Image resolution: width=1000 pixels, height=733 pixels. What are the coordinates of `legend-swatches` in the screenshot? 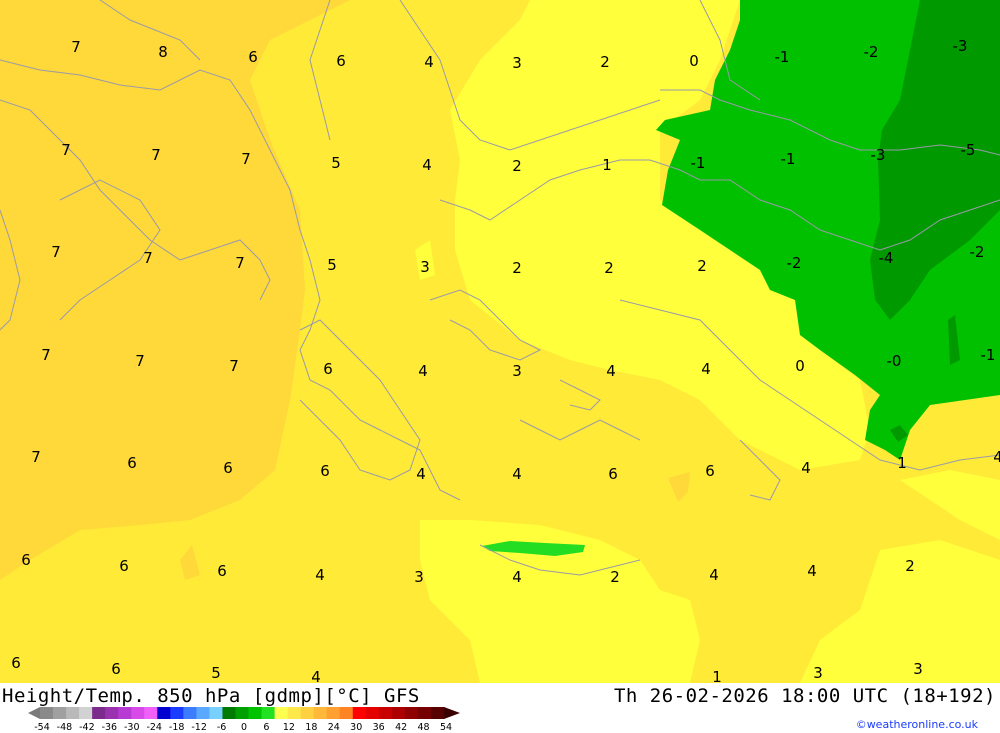 It's located at (244, 713).